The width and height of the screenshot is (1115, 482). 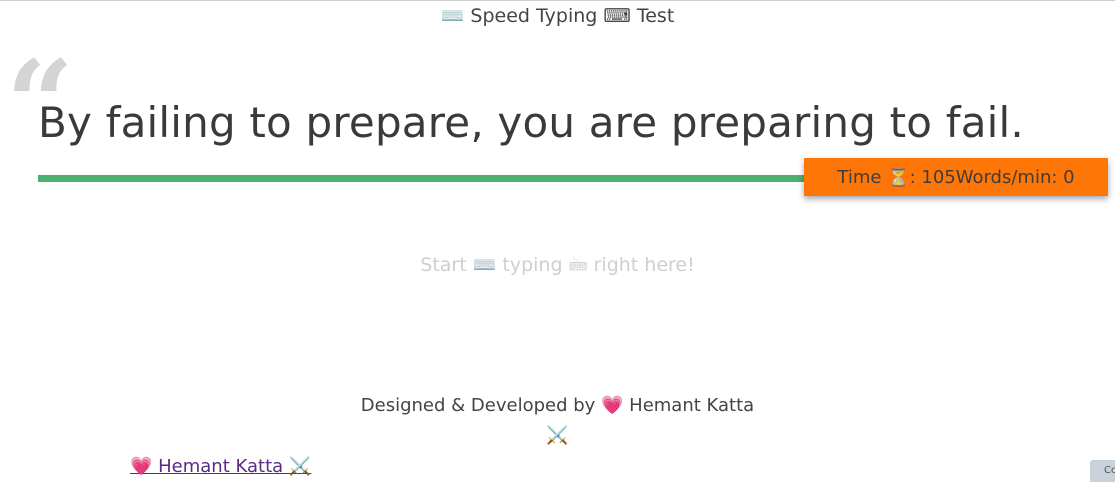 I want to click on progress-bar-fill, so click(x=428, y=178).